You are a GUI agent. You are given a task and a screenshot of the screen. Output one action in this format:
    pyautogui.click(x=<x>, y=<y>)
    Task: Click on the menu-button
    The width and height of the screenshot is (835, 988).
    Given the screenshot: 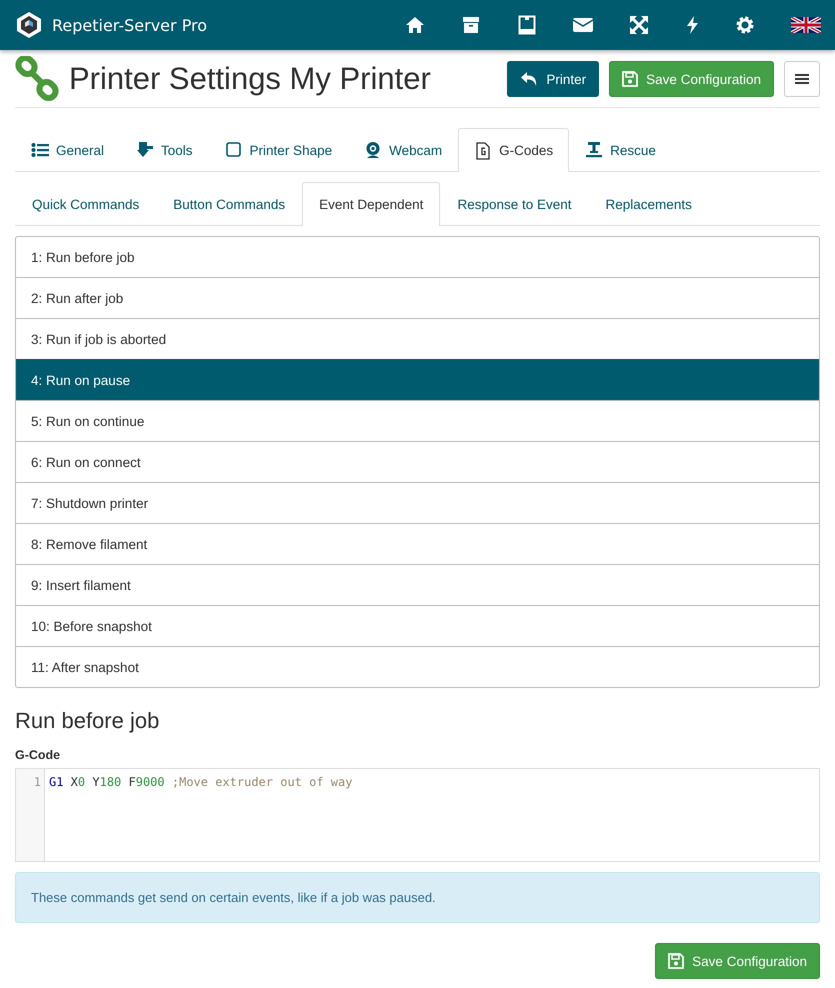 What is the action you would take?
    pyautogui.click(x=802, y=79)
    